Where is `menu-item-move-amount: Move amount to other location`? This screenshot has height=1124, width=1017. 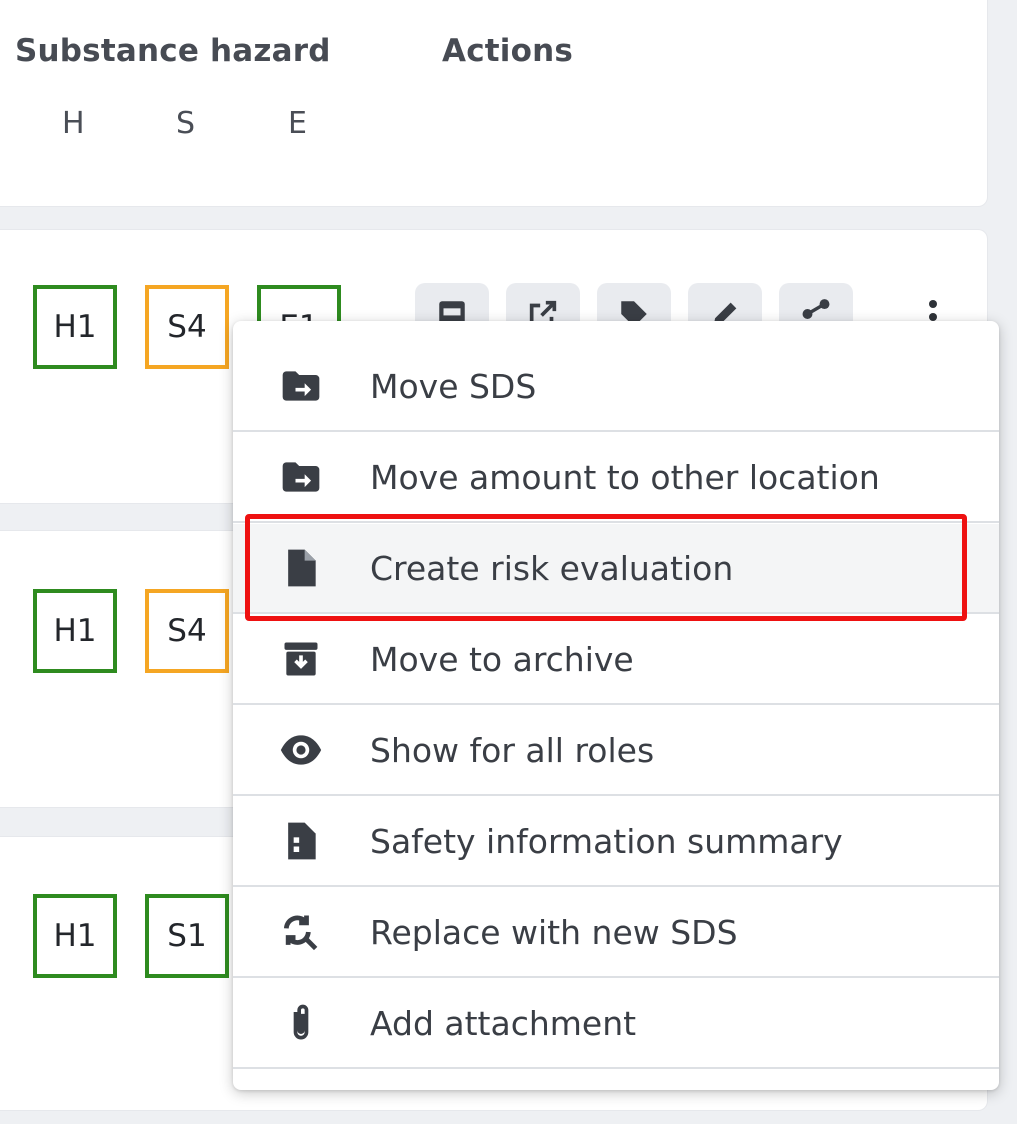 menu-item-move-amount: Move amount to other location is located at coordinates (616, 478).